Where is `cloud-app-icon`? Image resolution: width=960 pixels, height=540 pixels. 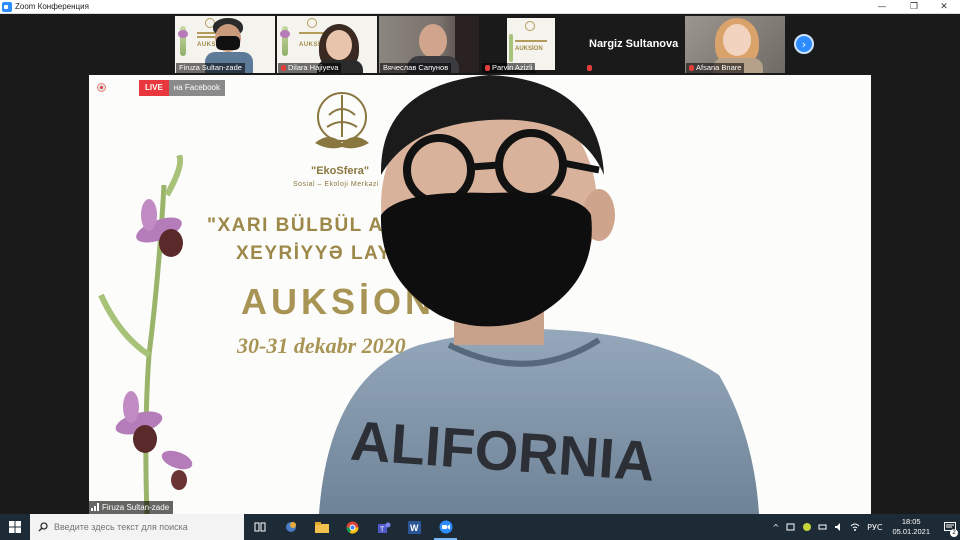
cloud-app-icon is located at coordinates (290, 527).